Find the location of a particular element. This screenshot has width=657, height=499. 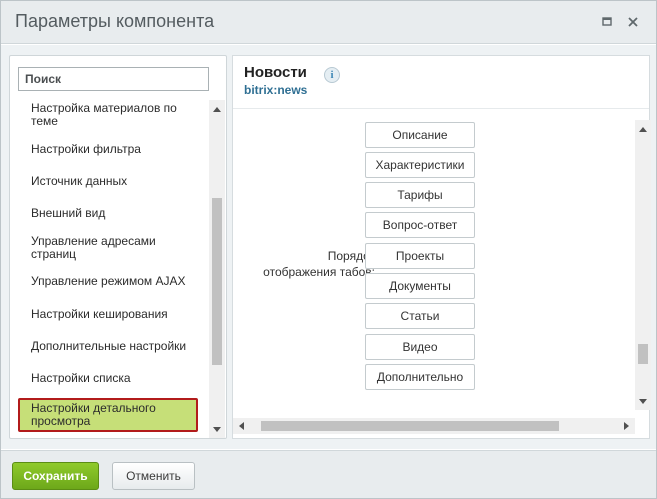

search-input is located at coordinates (113, 79).